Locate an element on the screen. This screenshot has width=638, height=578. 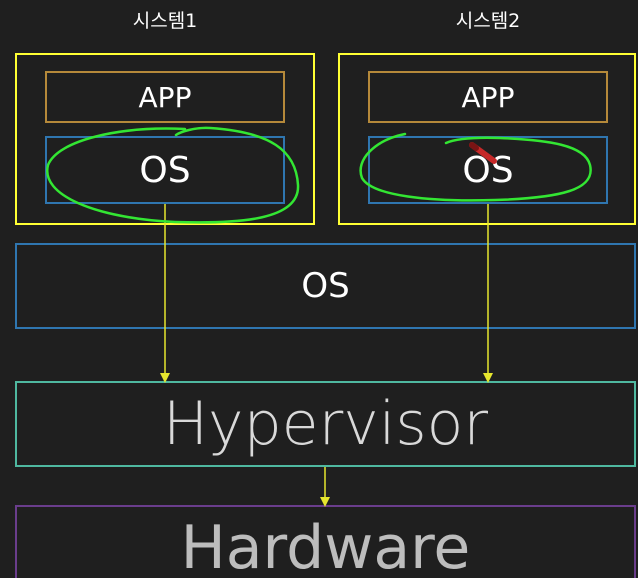
system2-app-label: APP is located at coordinates (488, 97).